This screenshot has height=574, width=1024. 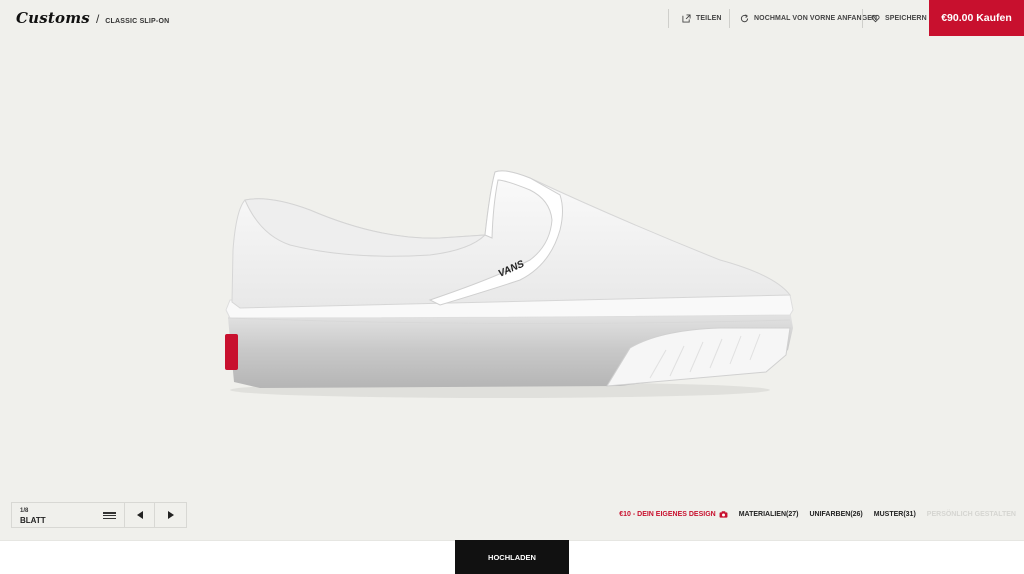 I want to click on heel-tab, so click(x=231, y=352).